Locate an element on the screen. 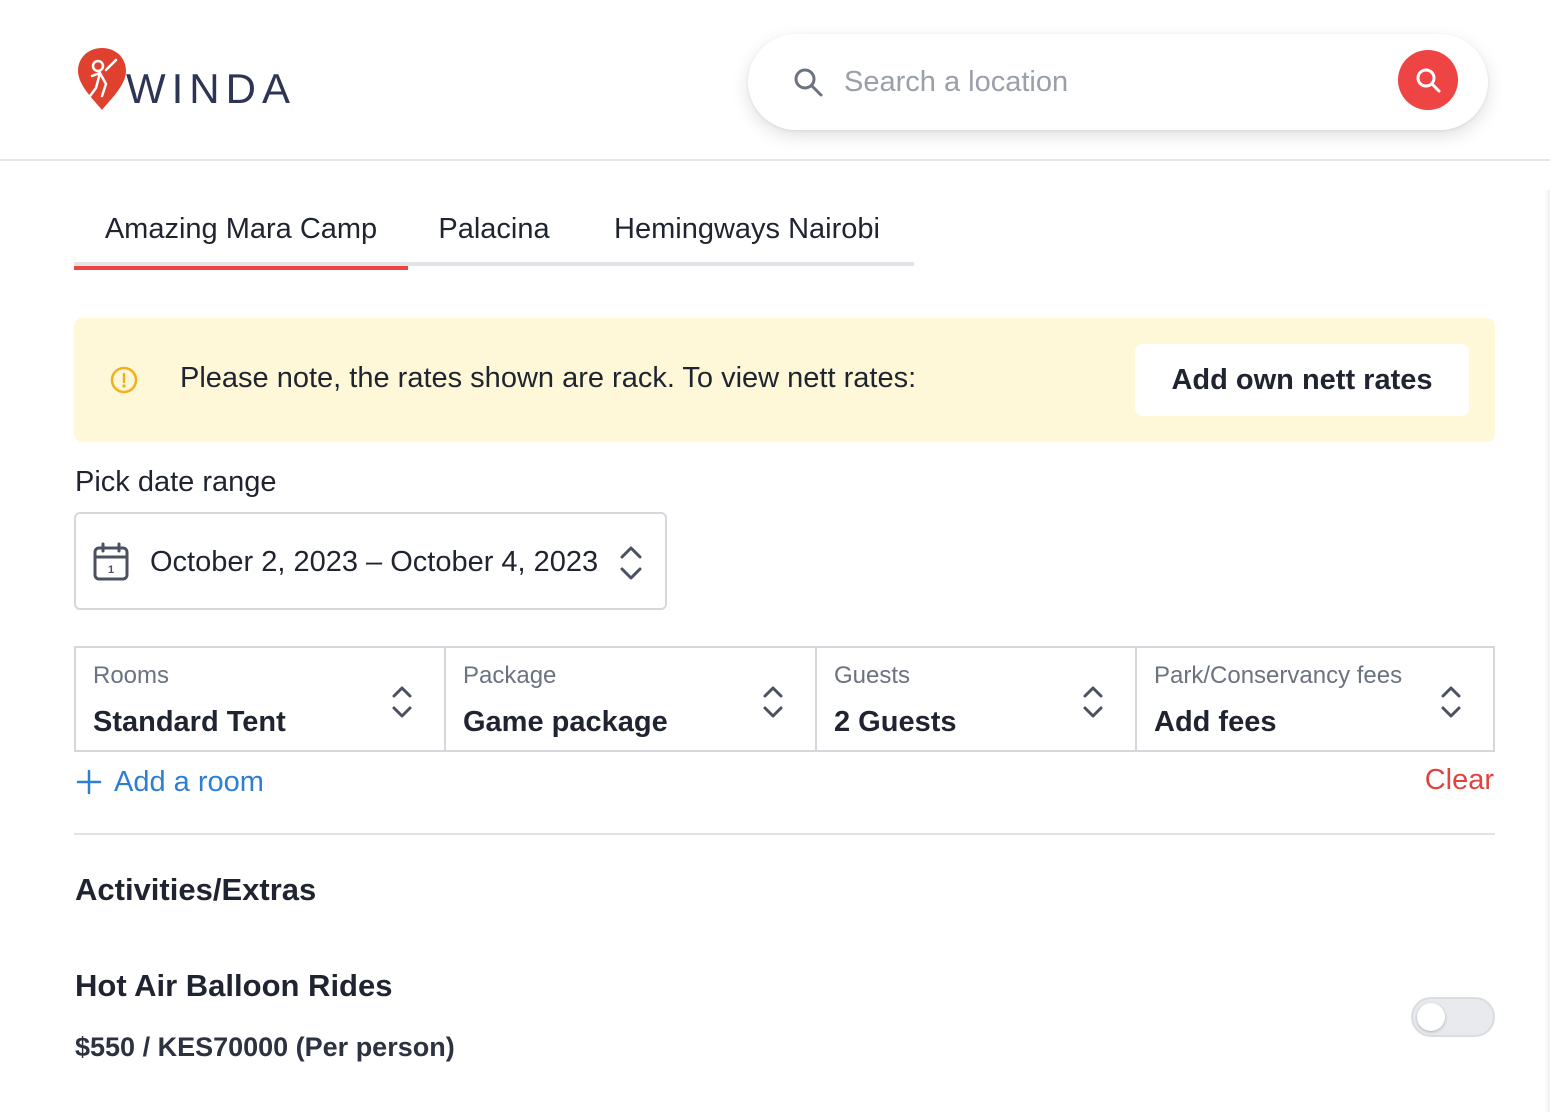 Image resolution: width=1550 pixels, height=1112 pixels. winda-logo: WINDA is located at coordinates (186, 79).